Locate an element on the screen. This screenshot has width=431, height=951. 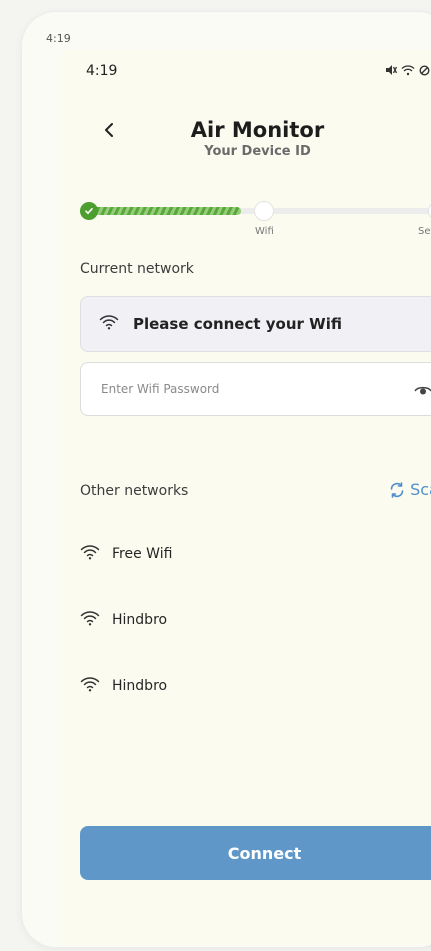
ghost-status-time: 4:19 is located at coordinates (58, 38).